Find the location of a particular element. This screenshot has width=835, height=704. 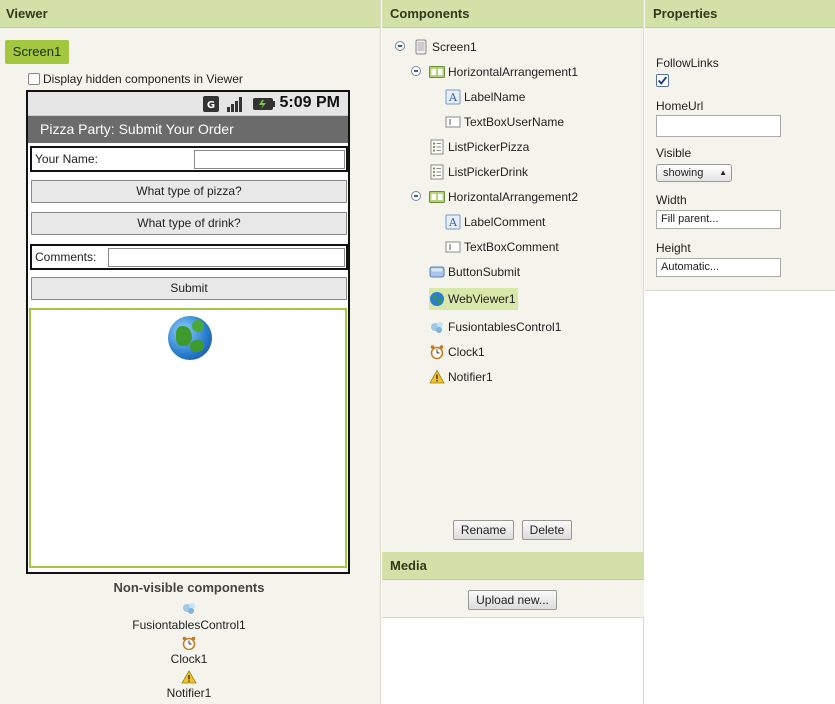

horizontal-arrangement-1: Your Name: is located at coordinates (189, 159).